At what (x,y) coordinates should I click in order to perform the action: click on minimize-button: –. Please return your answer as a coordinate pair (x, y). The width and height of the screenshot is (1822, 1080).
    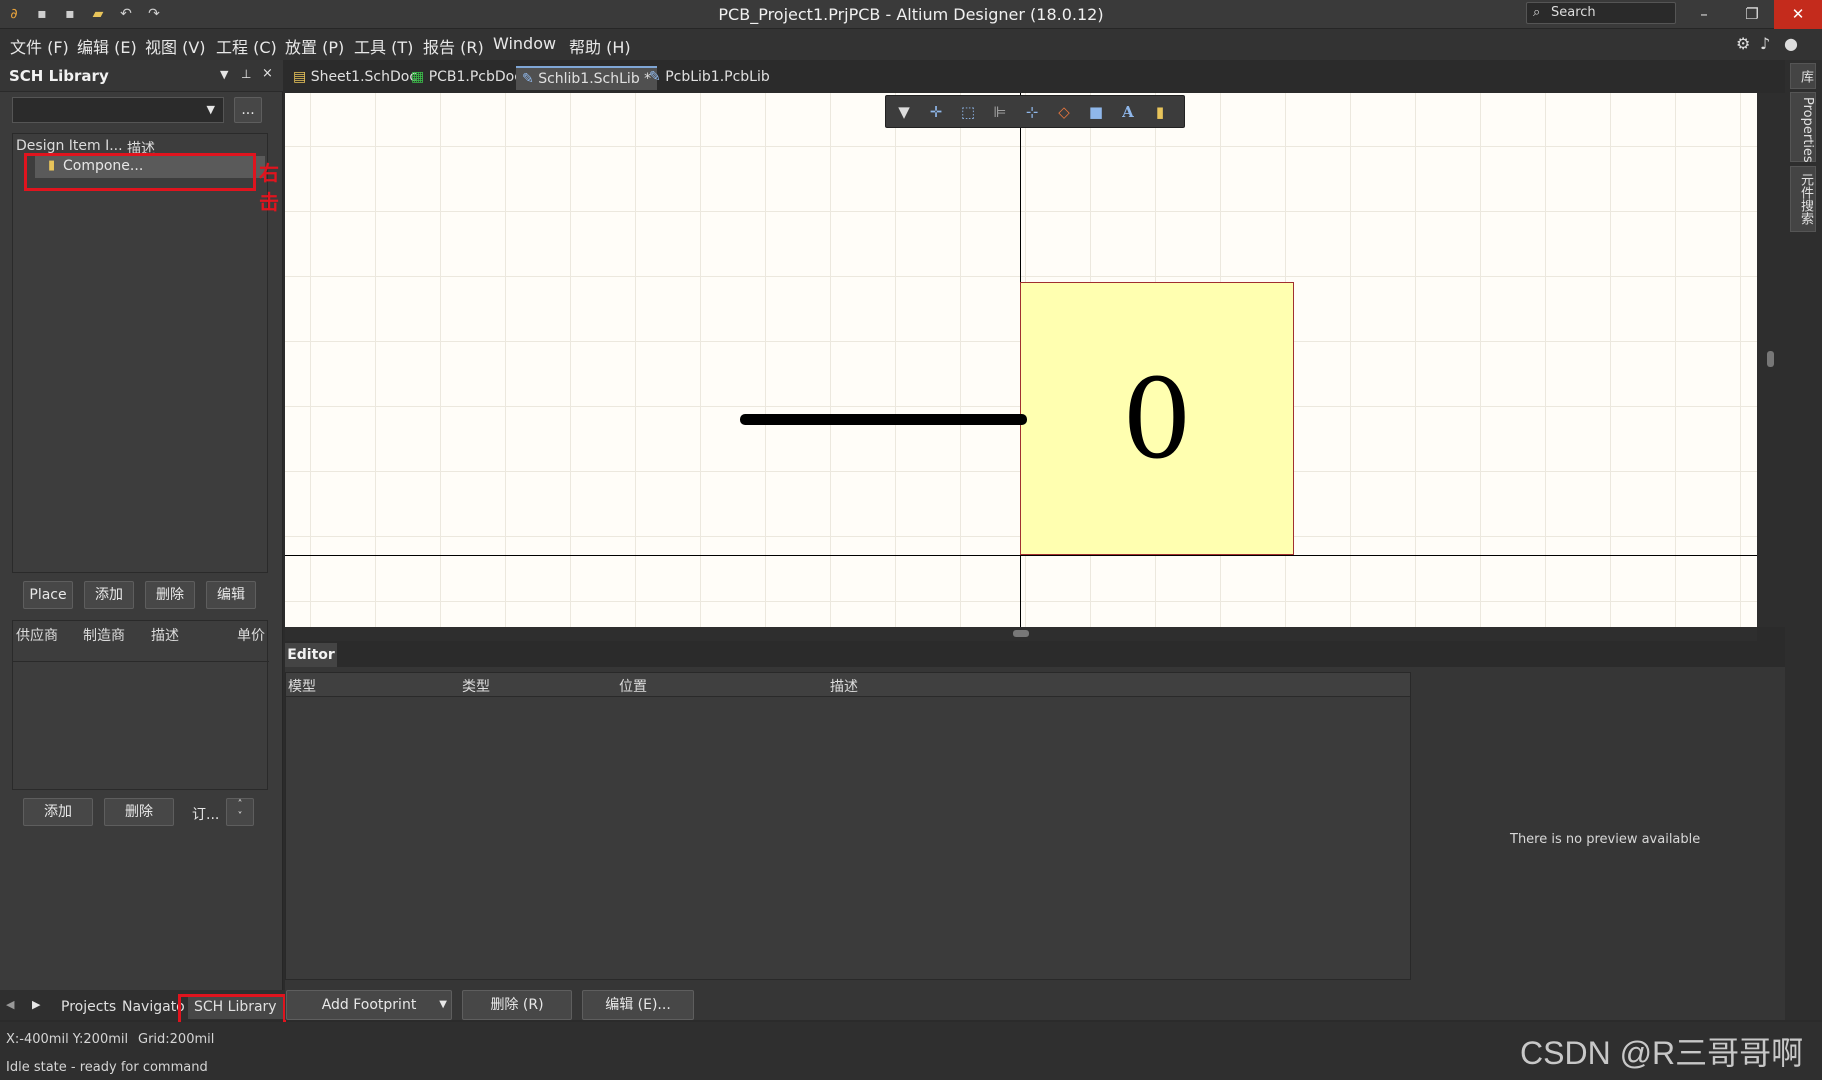
    Looking at the image, I should click on (1704, 14).